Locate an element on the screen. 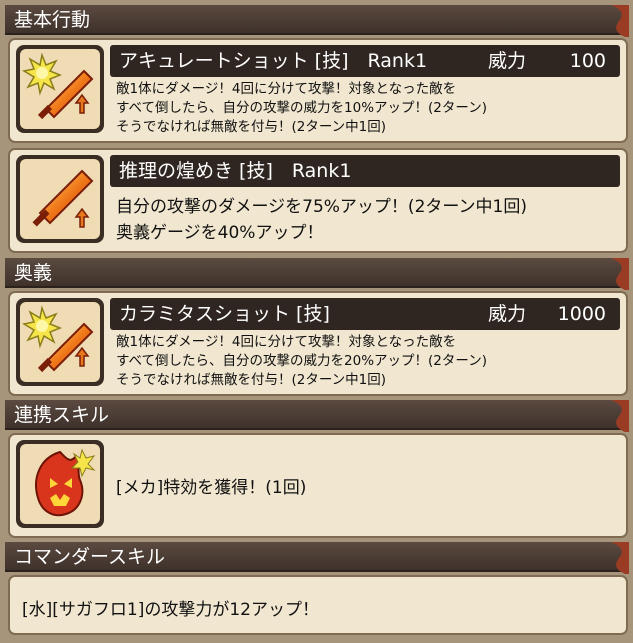 This screenshot has height=643, width=633. sword-up-icon is located at coordinates (63, 198).